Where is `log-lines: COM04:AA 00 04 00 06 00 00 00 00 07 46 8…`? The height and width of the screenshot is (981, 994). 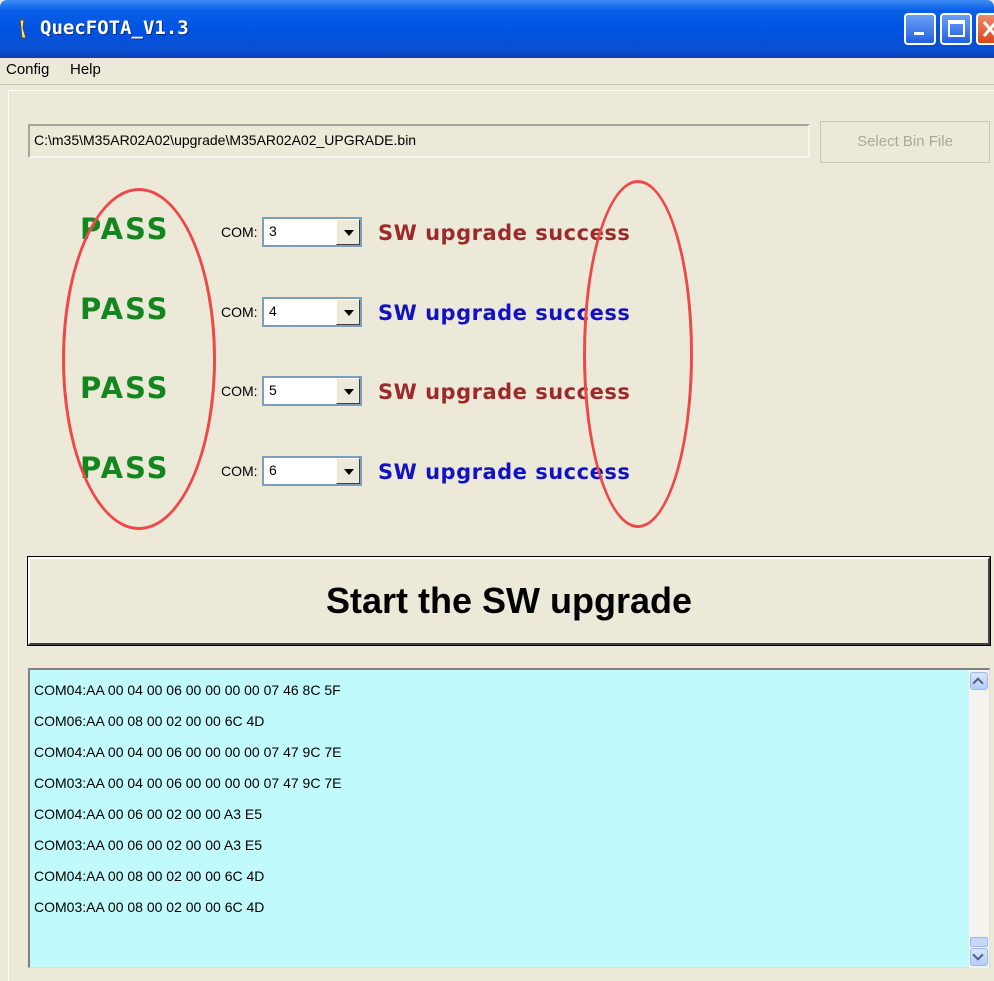
log-lines: COM04:AA 00 04 00 06 00 00 00 00 07 46 8… is located at coordinates (187, 800).